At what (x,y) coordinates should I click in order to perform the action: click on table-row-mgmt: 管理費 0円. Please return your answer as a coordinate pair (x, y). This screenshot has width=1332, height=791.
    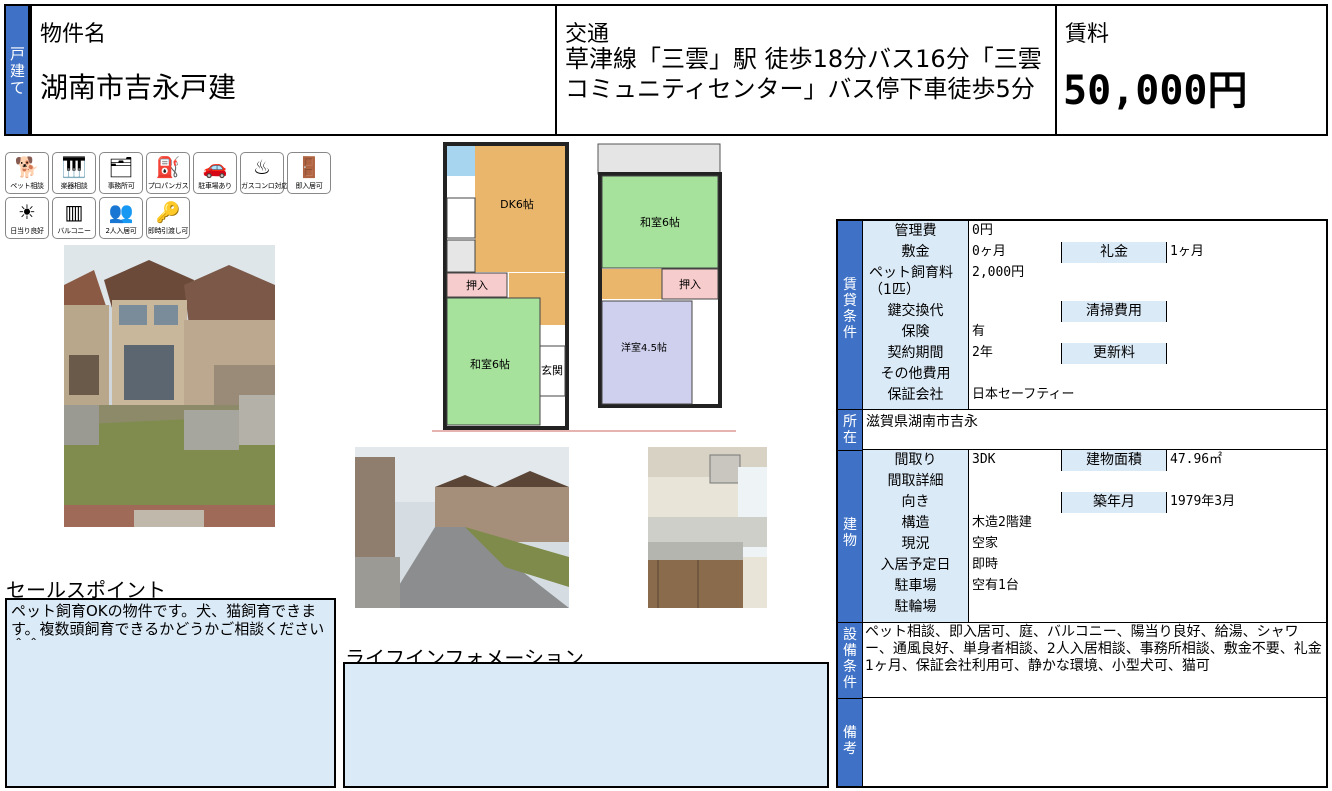
    Looking at the image, I should click on (1094, 231).